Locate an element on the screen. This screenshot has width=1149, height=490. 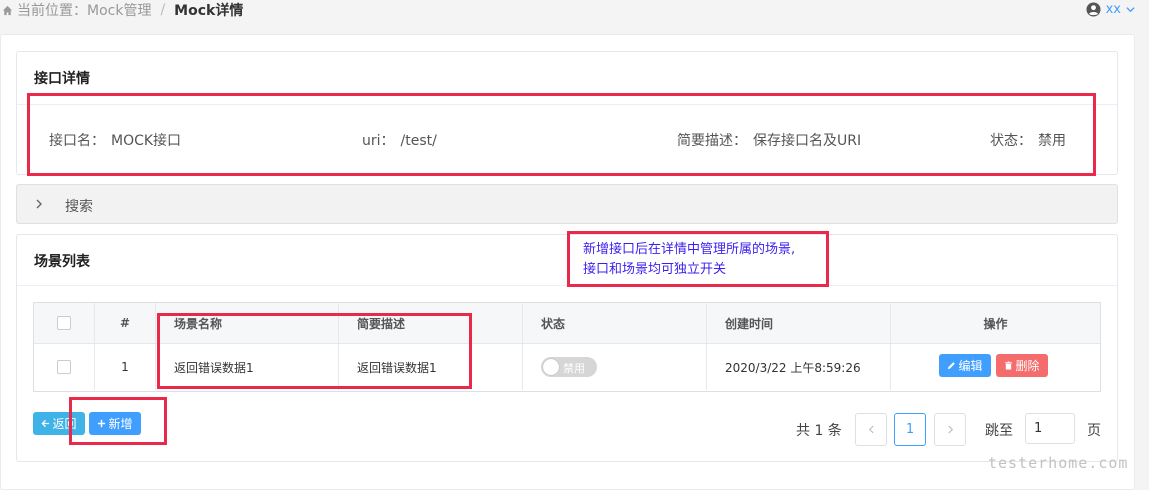
header-status: 状态 is located at coordinates (615, 323).